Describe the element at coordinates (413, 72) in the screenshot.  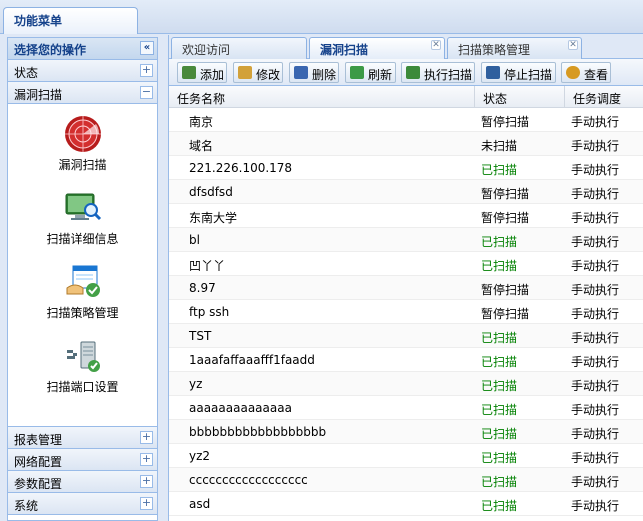
I see `run-scan-icon` at that location.